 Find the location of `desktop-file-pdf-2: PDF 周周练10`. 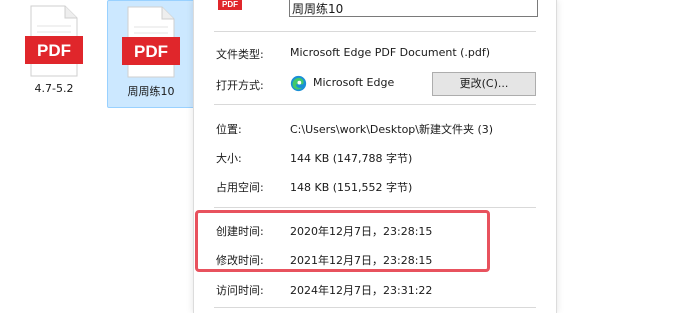

desktop-file-pdf-2: PDF 周周练10 is located at coordinates (151, 54).